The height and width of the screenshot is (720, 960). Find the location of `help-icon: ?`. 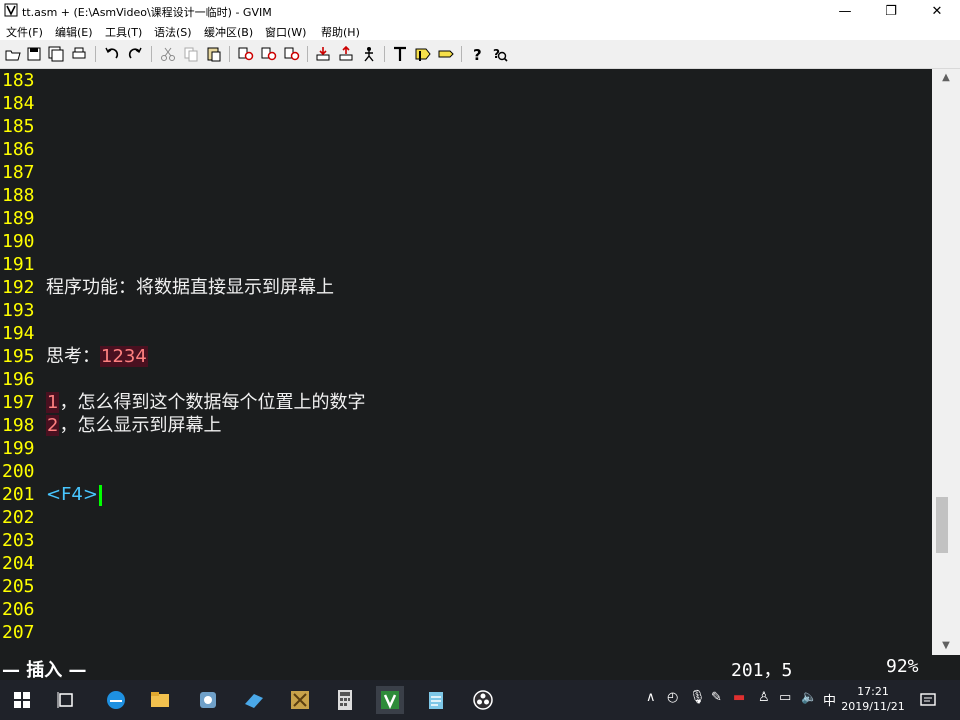

help-icon: ? is located at coordinates (477, 54).